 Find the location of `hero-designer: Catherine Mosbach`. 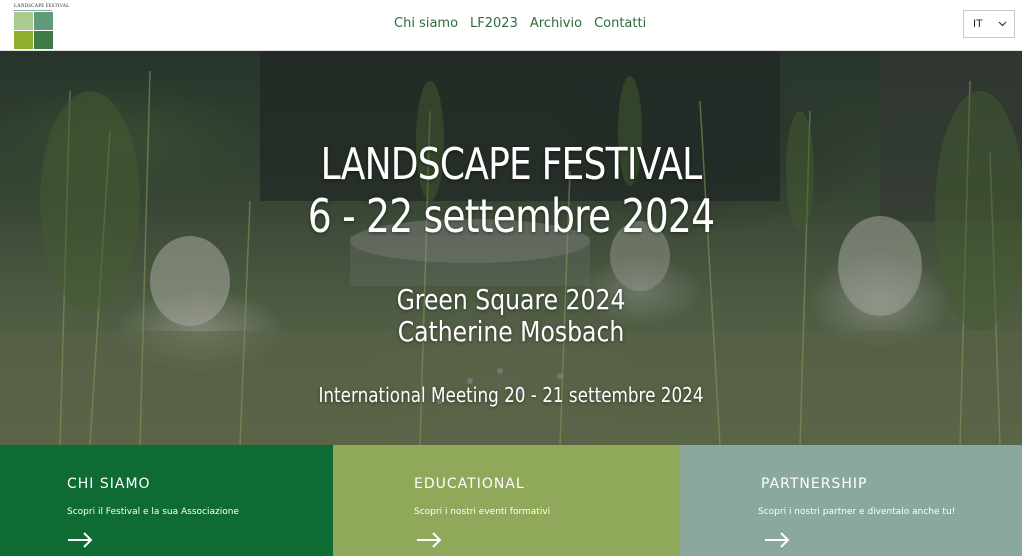

hero-designer: Catherine Mosbach is located at coordinates (511, 331).